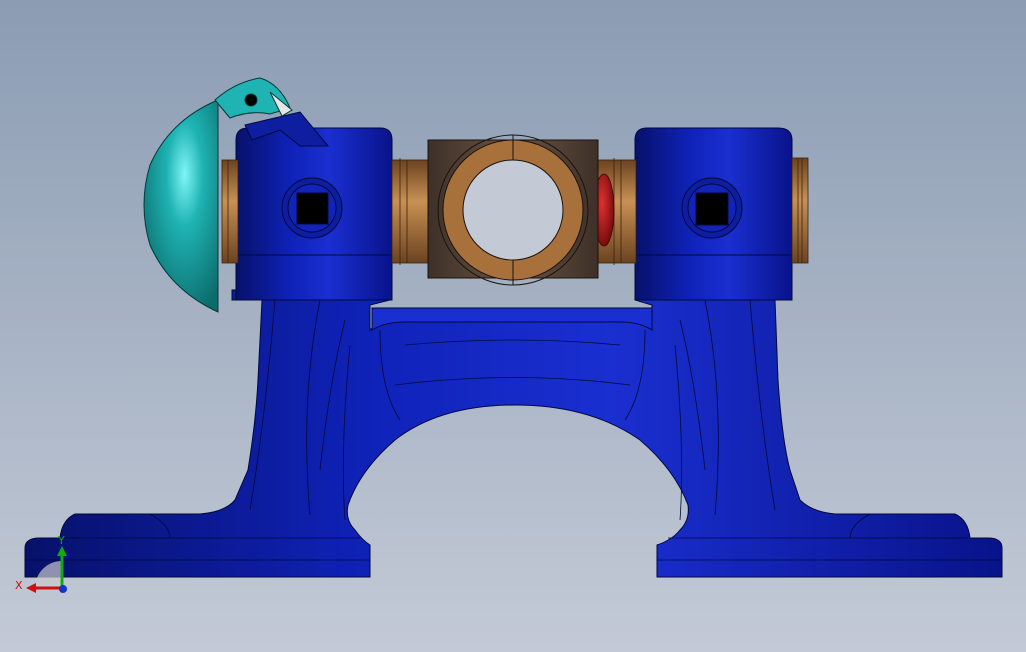 The width and height of the screenshot is (1026, 652). I want to click on z-axis-dot, so click(63, 589).